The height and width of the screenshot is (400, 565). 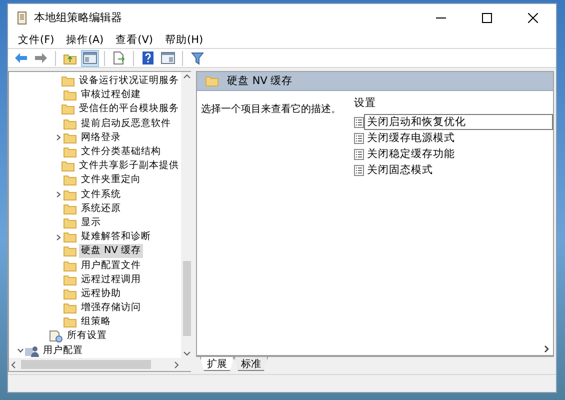 I want to click on column-header: 设置, so click(x=365, y=103).